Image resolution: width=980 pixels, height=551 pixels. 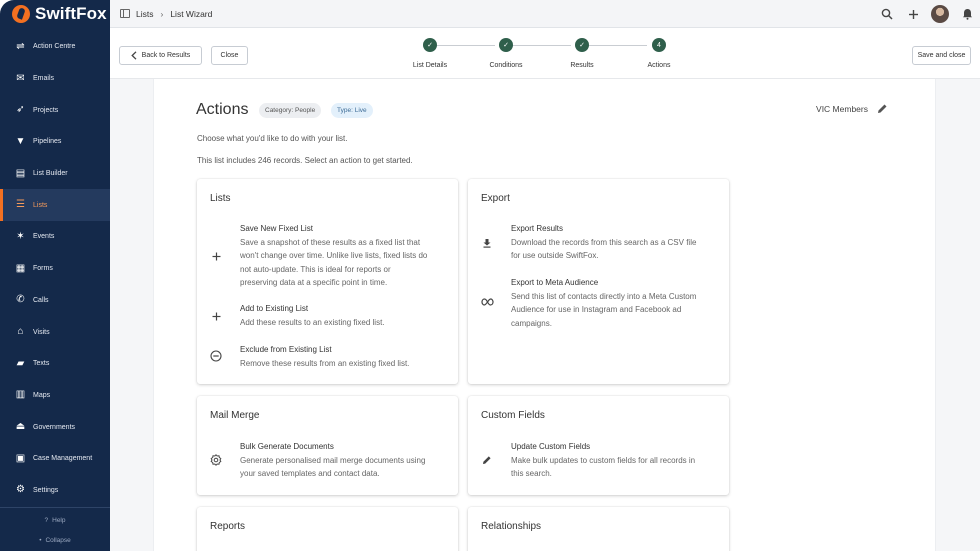 I want to click on sidebar-item-list-builder: ▤ List Builder, so click(x=55, y=174).